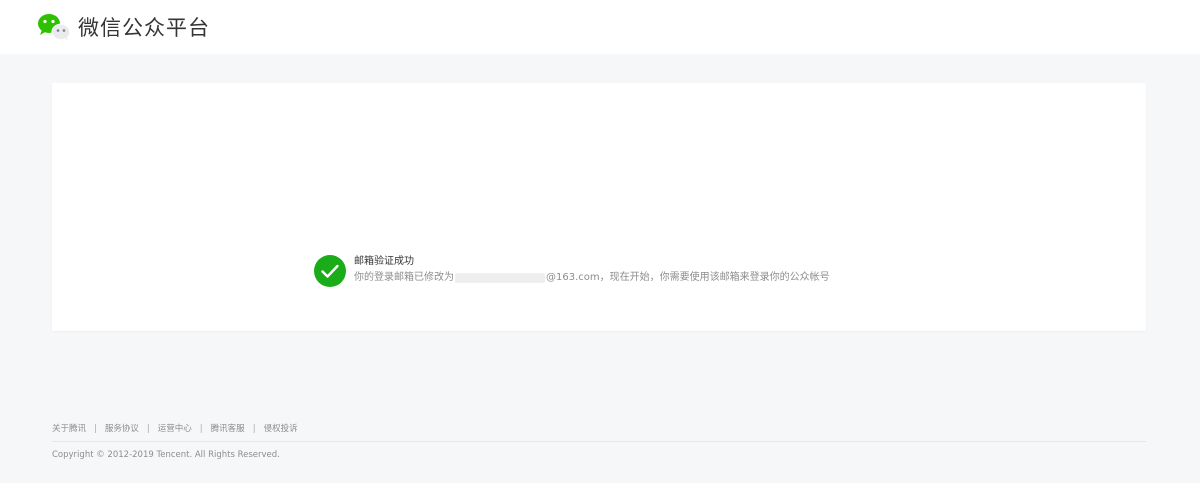 The image size is (1200, 483). What do you see at coordinates (599, 441) in the screenshot?
I see `footer-divider` at bounding box center [599, 441].